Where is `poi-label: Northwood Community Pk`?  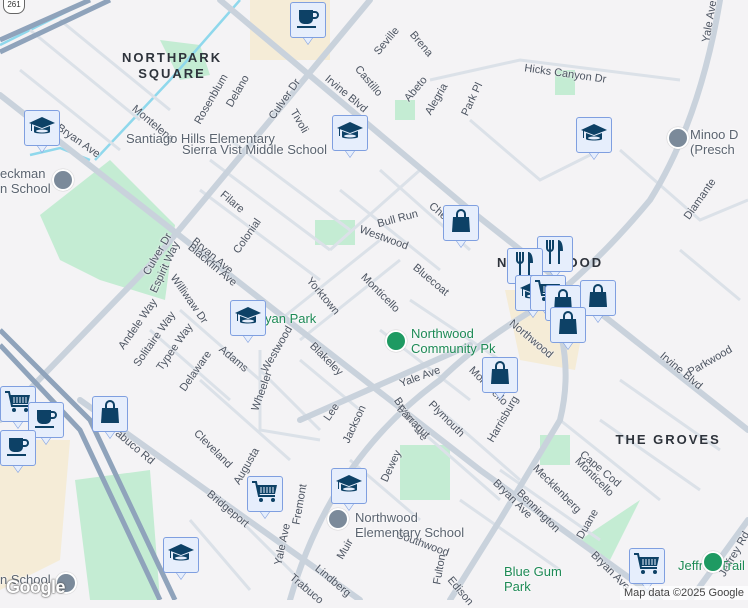 poi-label: Northwood Community Pk is located at coordinates (453, 341).